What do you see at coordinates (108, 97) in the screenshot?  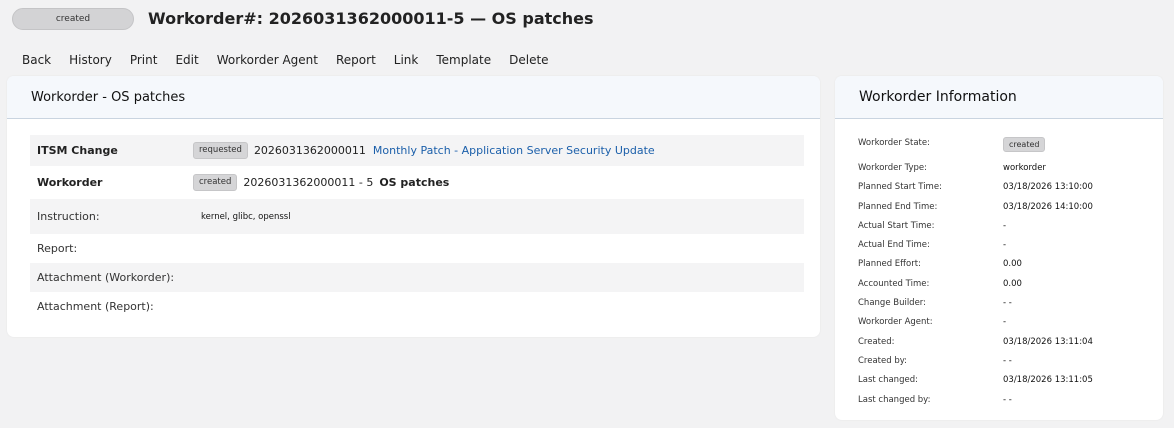 I see `workorder-panel-title: Workorder - OS patches` at bounding box center [108, 97].